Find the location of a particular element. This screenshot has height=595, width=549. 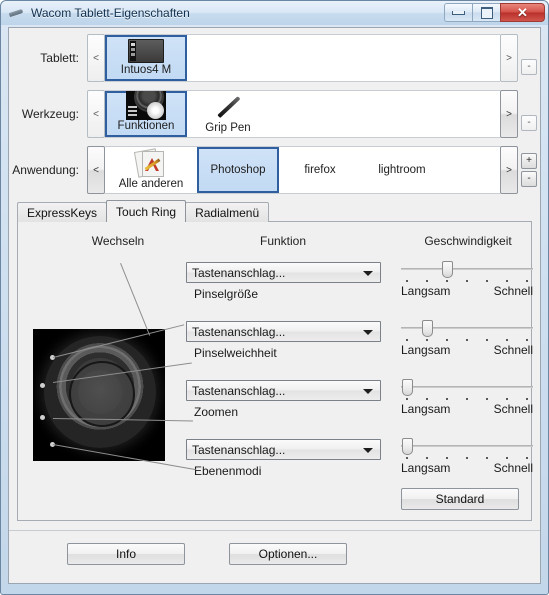

function-row-4: Tastenanschlag... Ebenenmodi is located at coordinates (283, 458).